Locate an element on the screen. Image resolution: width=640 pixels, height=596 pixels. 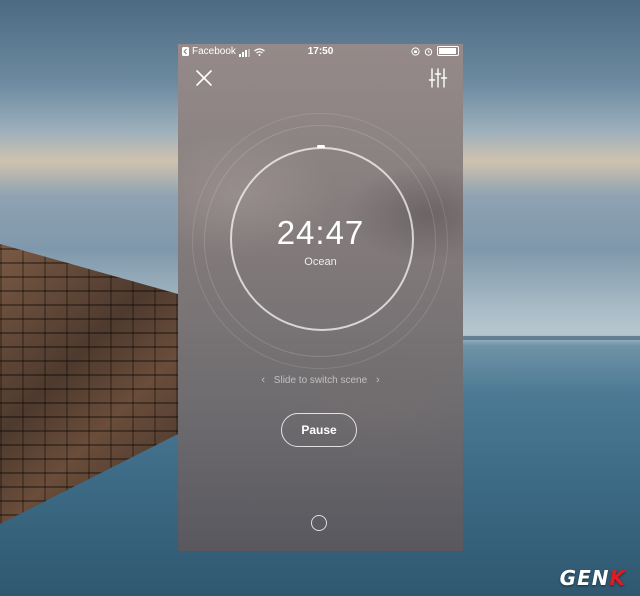
chevron-left-icon: ‹ is located at coordinates (263, 380).